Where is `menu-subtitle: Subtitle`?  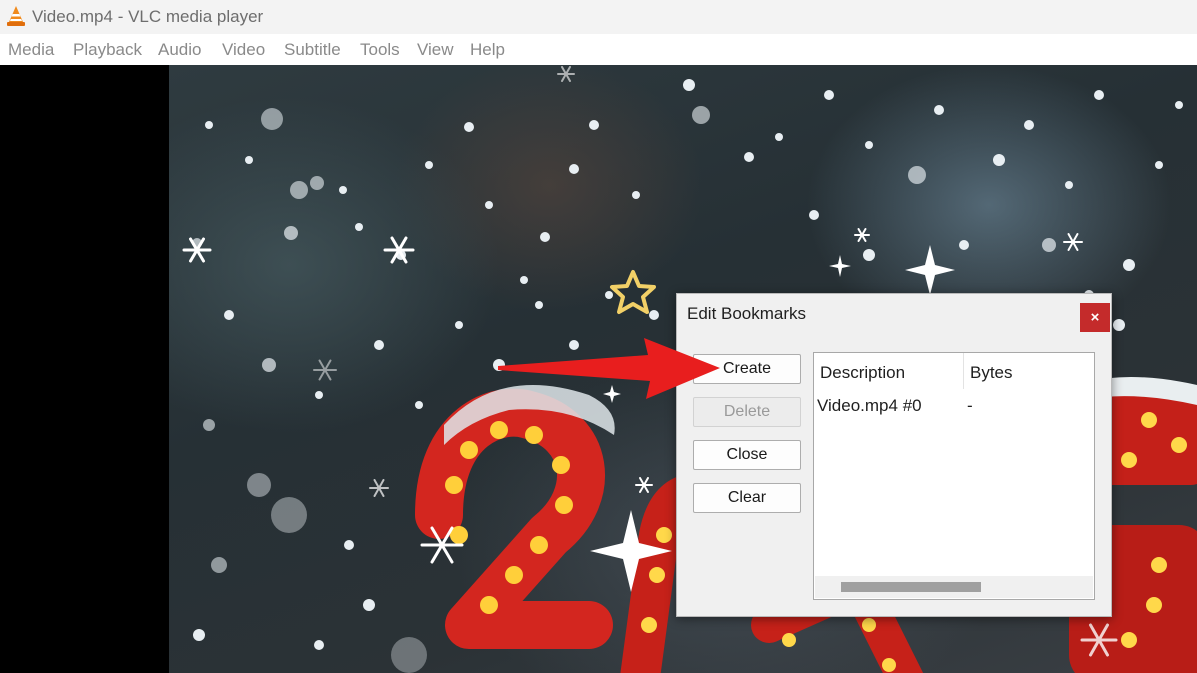 menu-subtitle: Subtitle is located at coordinates (312, 50).